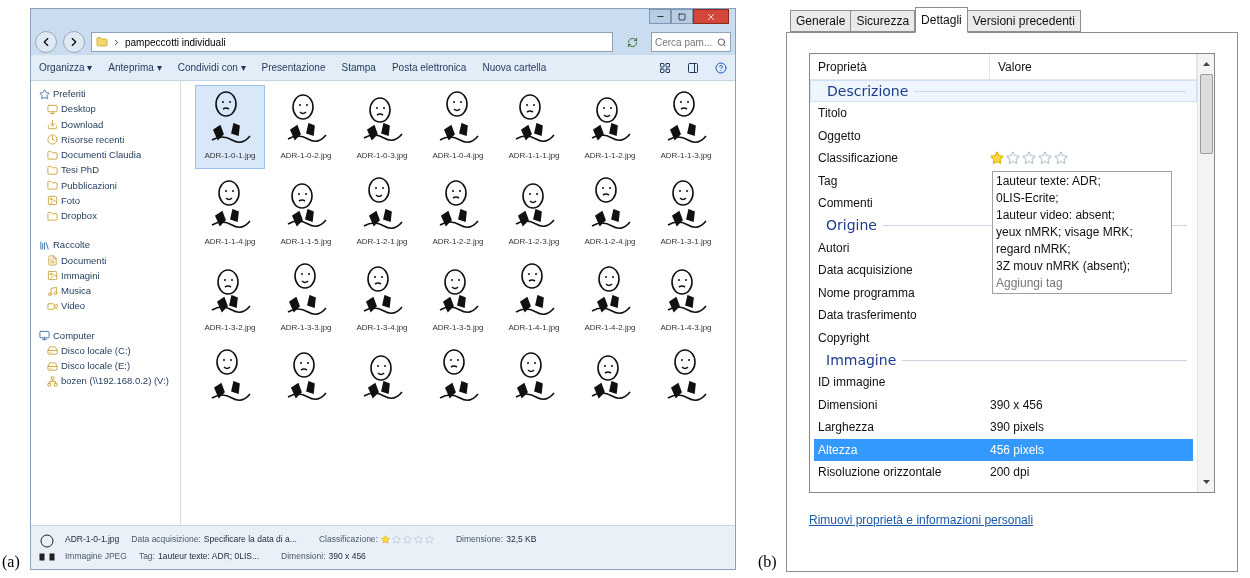 The image size is (1250, 578). I want to click on section-title: Descrizione, so click(868, 91).